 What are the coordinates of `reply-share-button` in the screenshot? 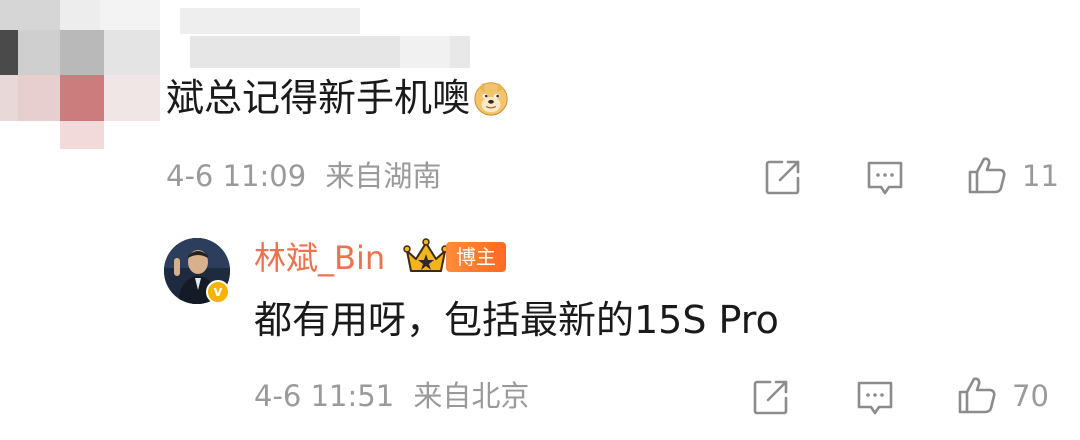 It's located at (771, 397).